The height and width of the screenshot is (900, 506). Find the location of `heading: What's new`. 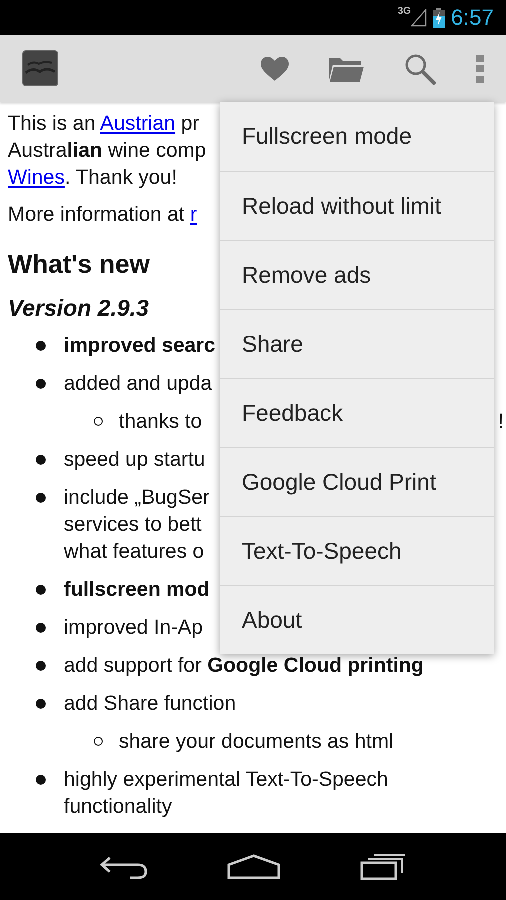

heading: What's new is located at coordinates (79, 264).